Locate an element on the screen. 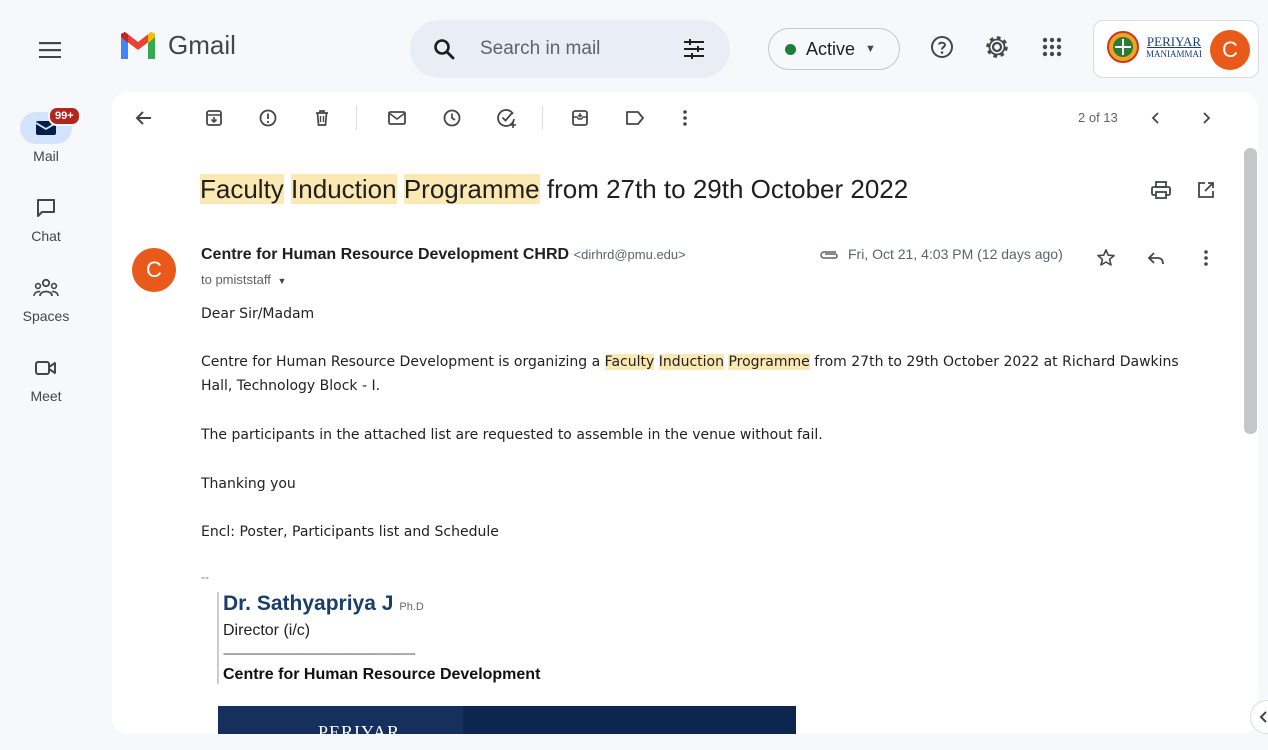 This screenshot has width=1268, height=750. app-name: Gmail is located at coordinates (202, 45).